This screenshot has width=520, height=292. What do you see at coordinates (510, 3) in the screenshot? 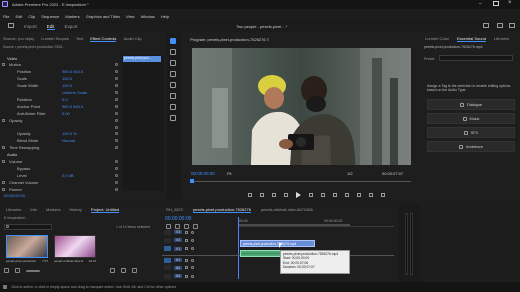
I see `close-button: ×` at bounding box center [510, 3].